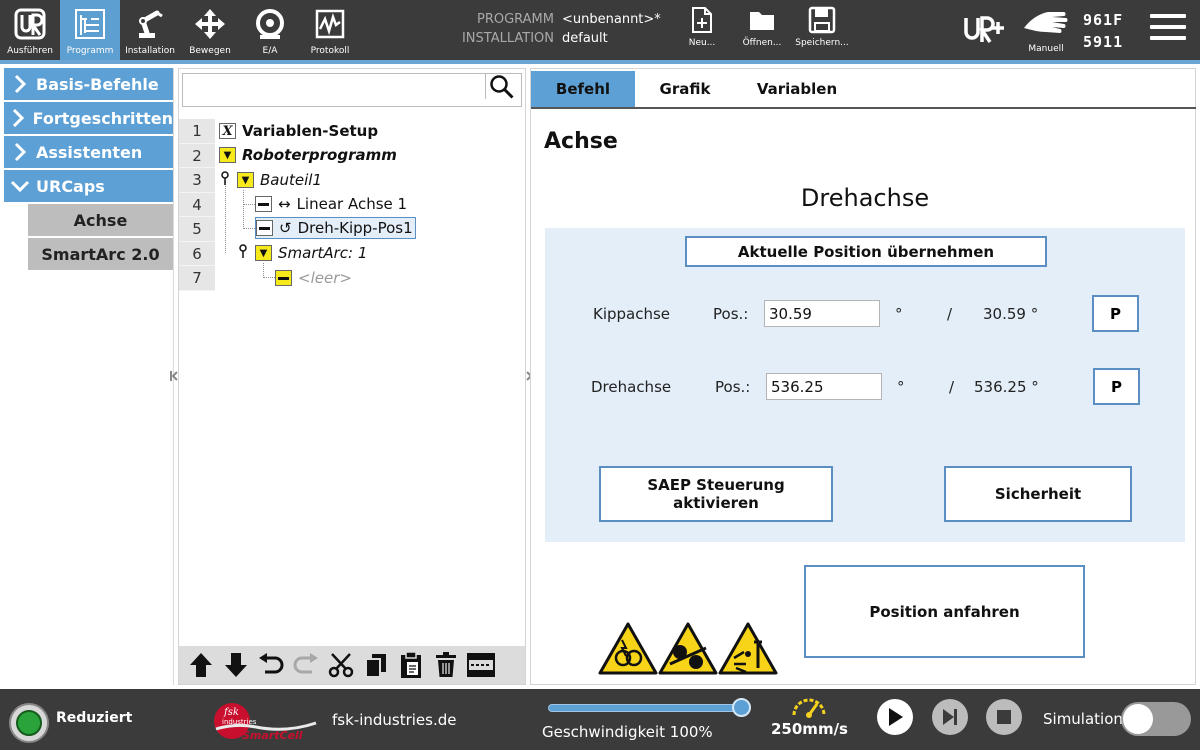 The image size is (1200, 750). I want to click on category-advanced: Fortgeschritten, so click(88, 118).